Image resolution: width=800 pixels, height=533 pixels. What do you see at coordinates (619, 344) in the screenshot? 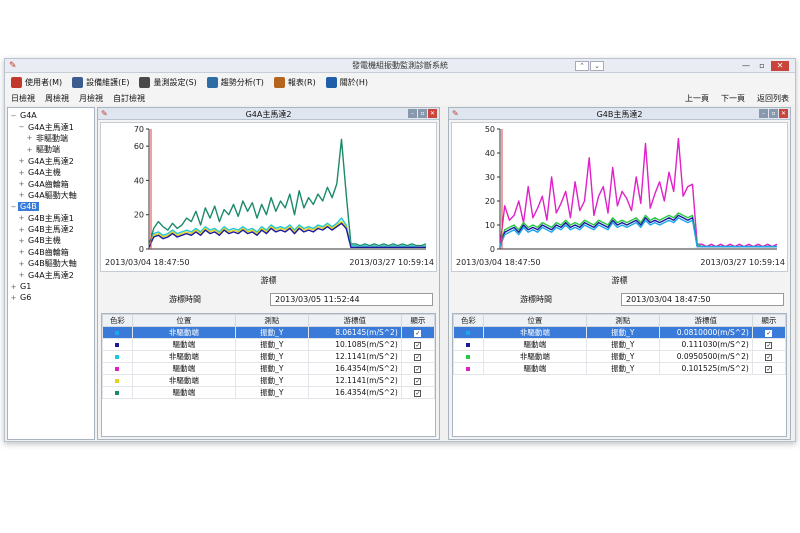
I see `table-row: 驅動端 振動_Y 0.111030(m/S^2) ✓` at bounding box center [619, 344].